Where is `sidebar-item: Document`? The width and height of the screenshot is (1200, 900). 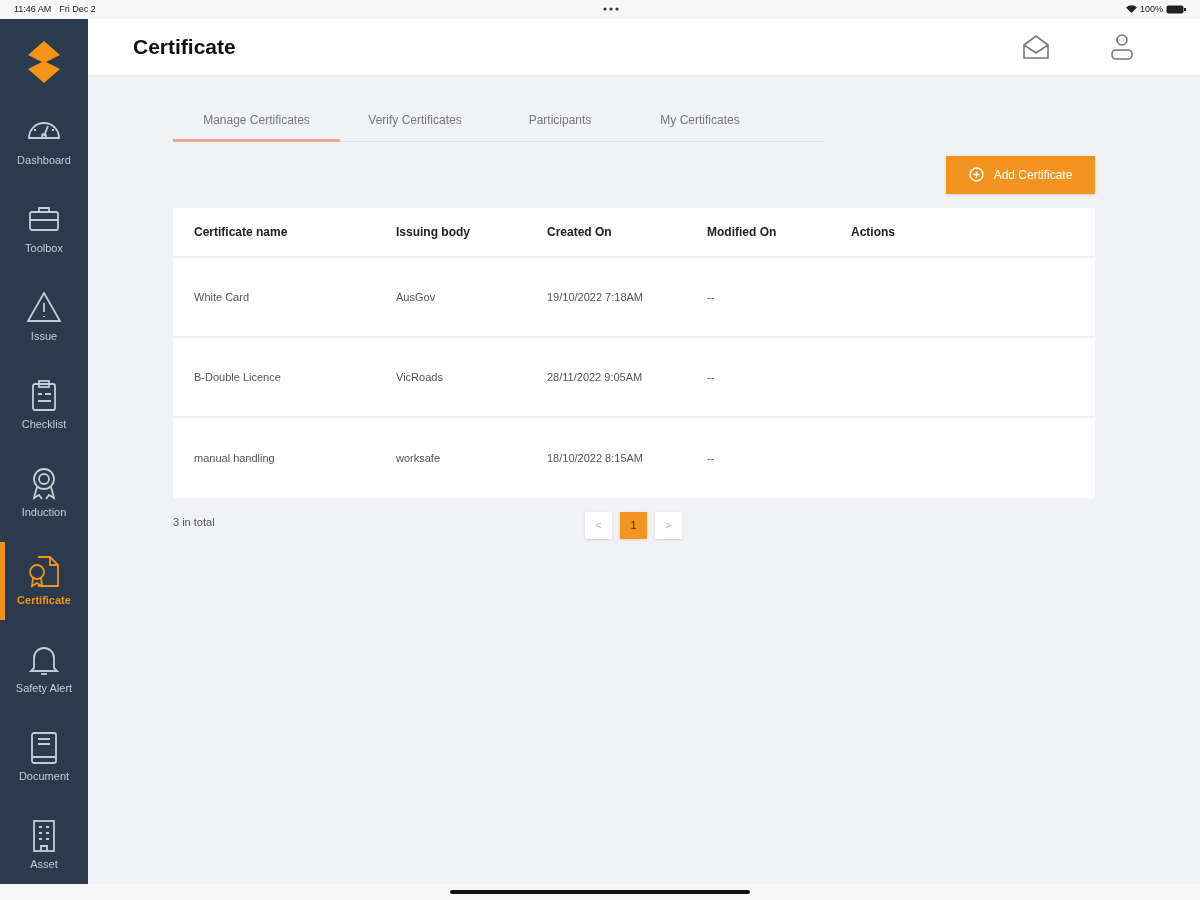 sidebar-item: Document is located at coordinates (44, 756).